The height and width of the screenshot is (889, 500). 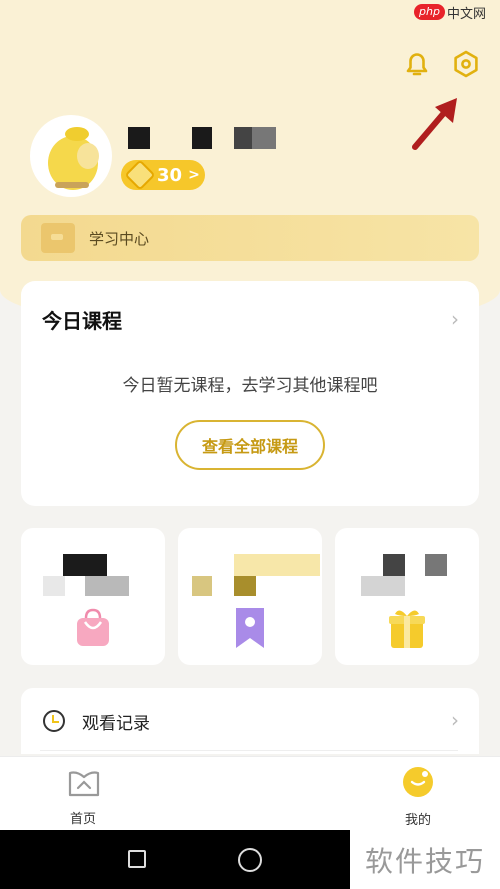 What do you see at coordinates (249, 750) in the screenshot?
I see `divider` at bounding box center [249, 750].